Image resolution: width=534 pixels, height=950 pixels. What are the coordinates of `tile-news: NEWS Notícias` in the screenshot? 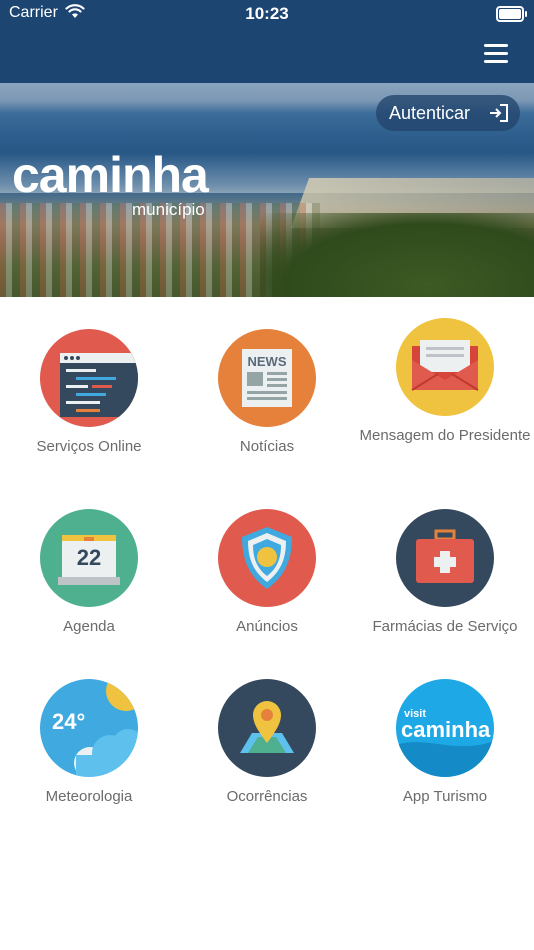 It's located at (267, 393).